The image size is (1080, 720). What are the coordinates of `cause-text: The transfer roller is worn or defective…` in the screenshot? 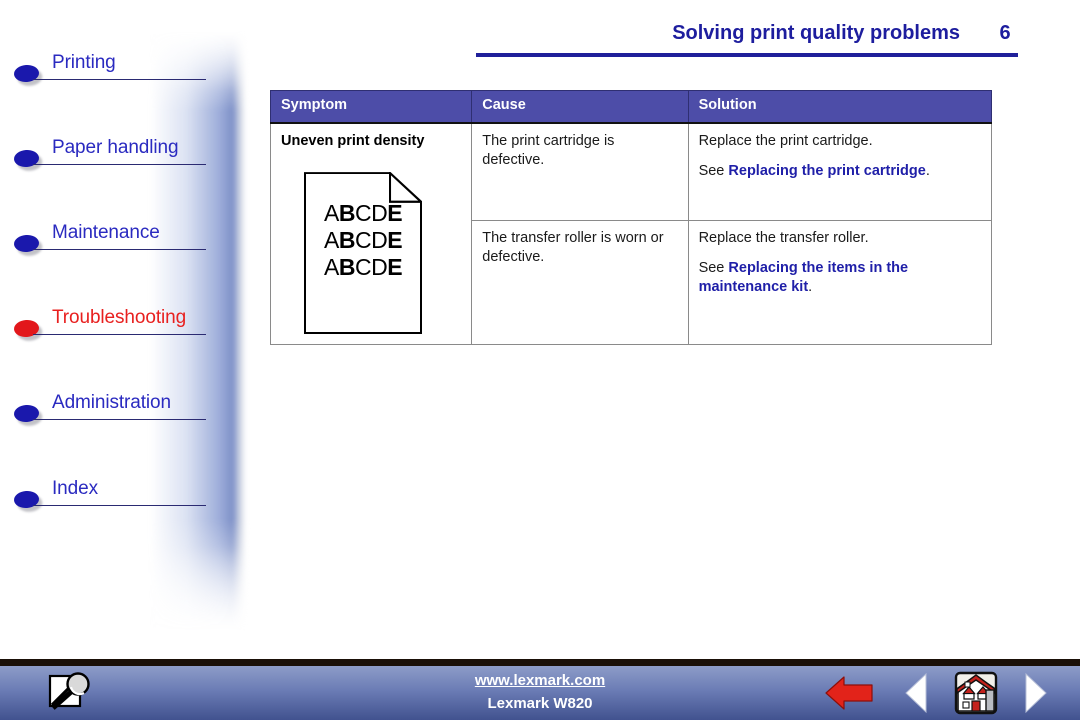 It's located at (573, 247).